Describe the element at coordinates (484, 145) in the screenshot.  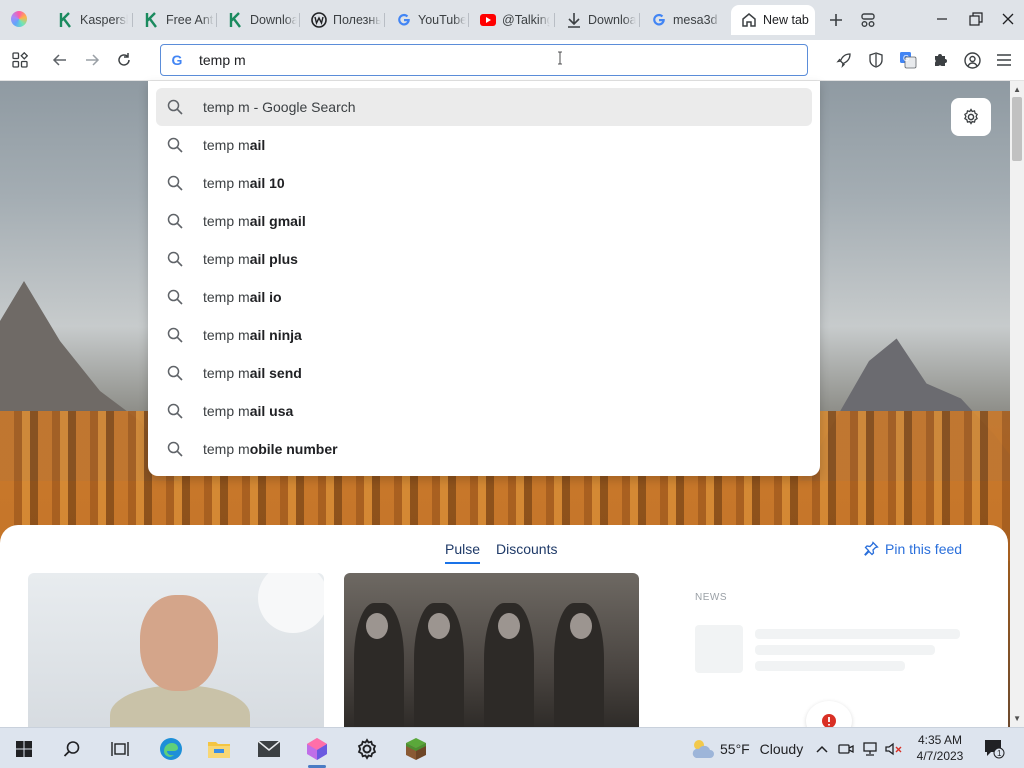
I see `suggestion-item: temp mail` at that location.